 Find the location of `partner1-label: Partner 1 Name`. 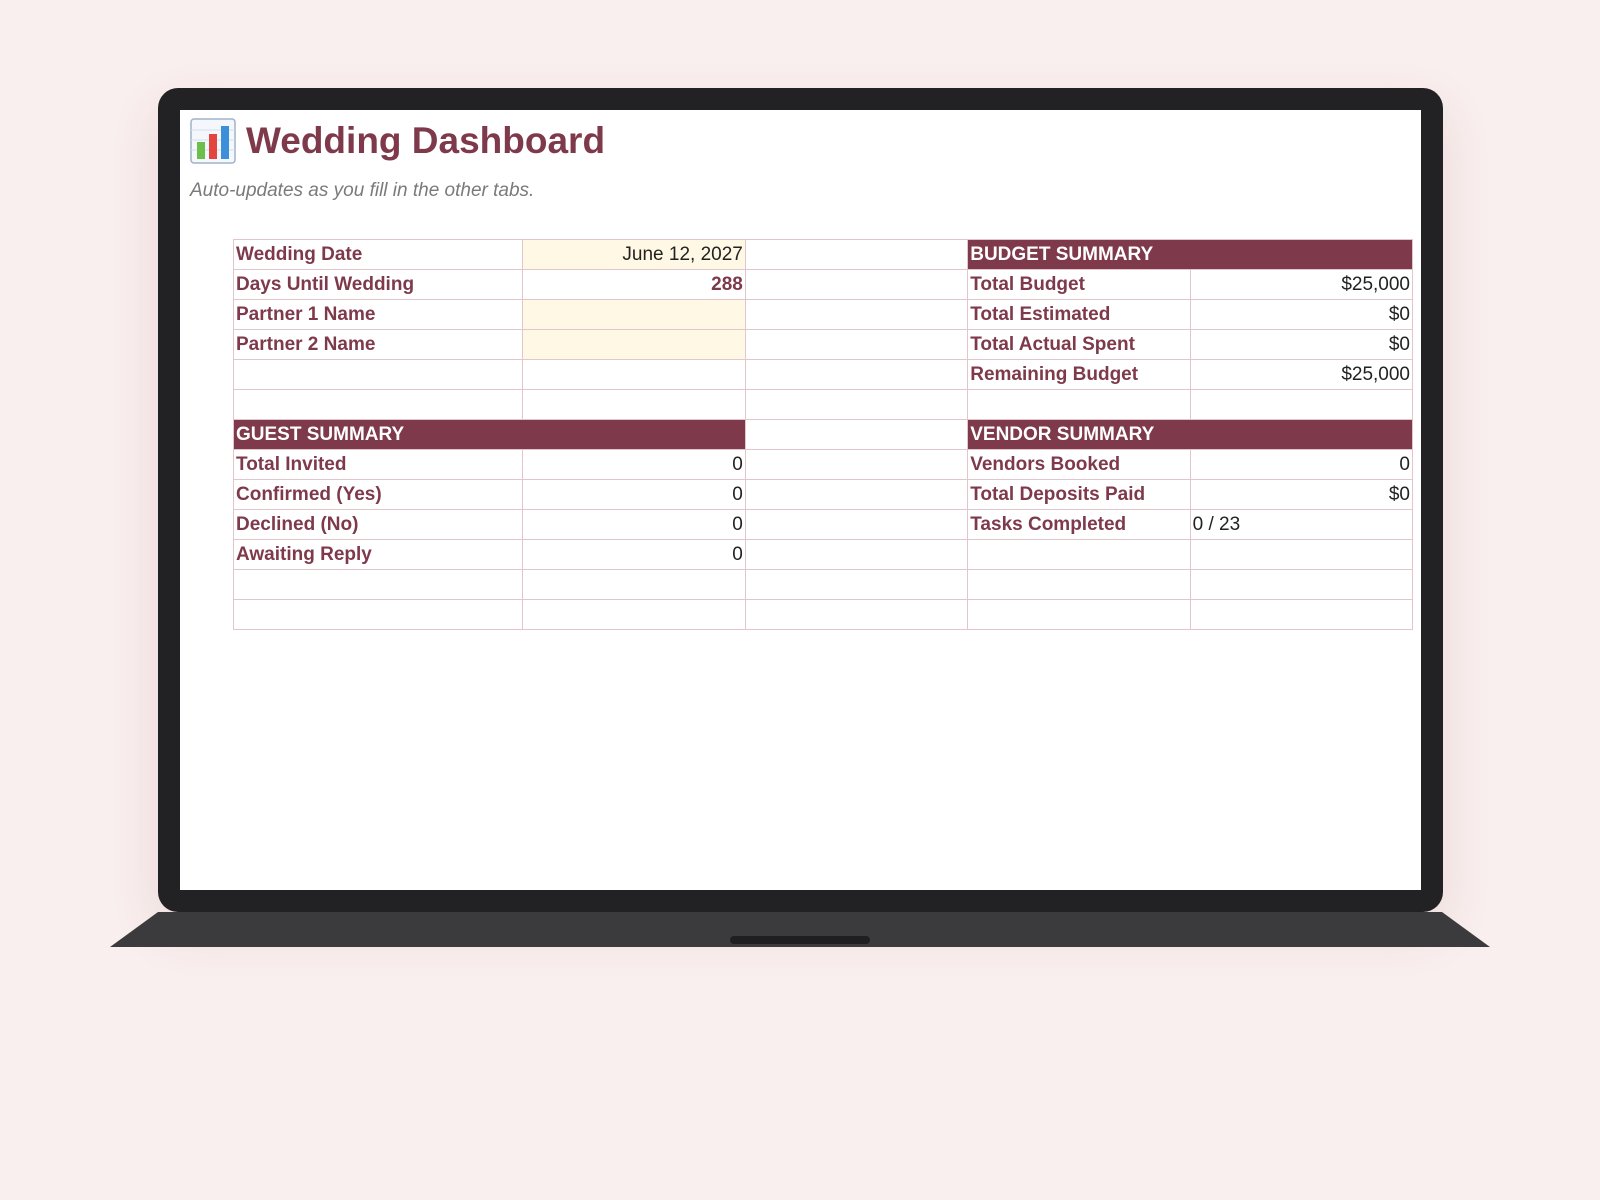

partner1-label: Partner 1 Name is located at coordinates (378, 314).